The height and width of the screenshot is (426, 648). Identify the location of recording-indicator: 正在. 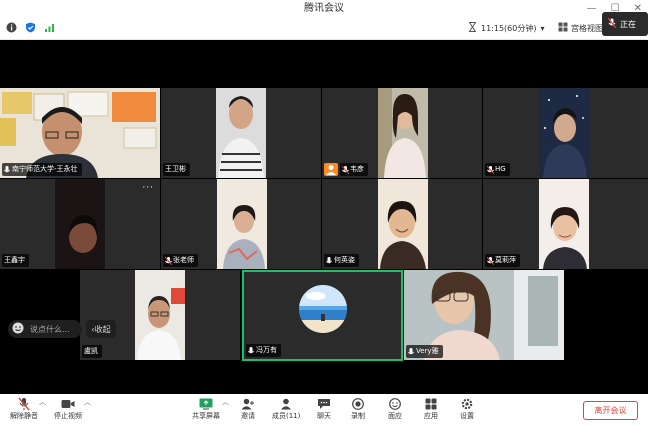
(625, 24).